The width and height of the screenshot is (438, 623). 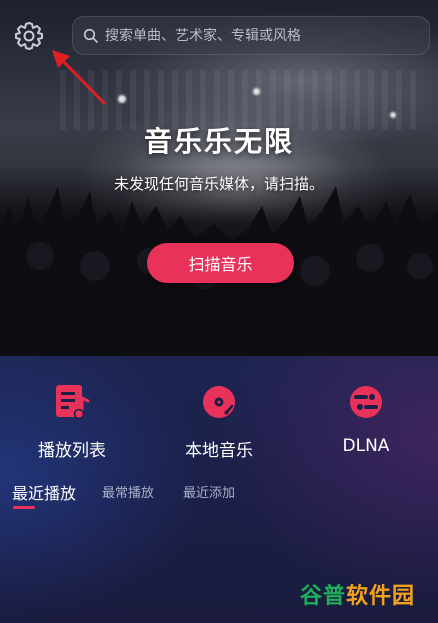 What do you see at coordinates (73, 402) in the screenshot?
I see `playlist-icon` at bounding box center [73, 402].